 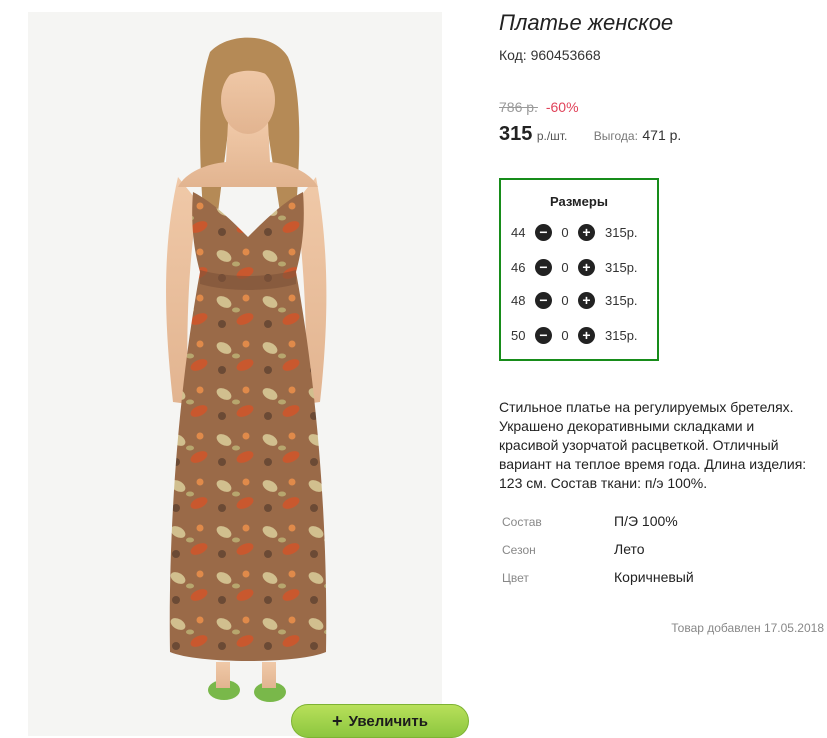 What do you see at coordinates (586, 22) in the screenshot?
I see `product-title: Платье женское` at bounding box center [586, 22].